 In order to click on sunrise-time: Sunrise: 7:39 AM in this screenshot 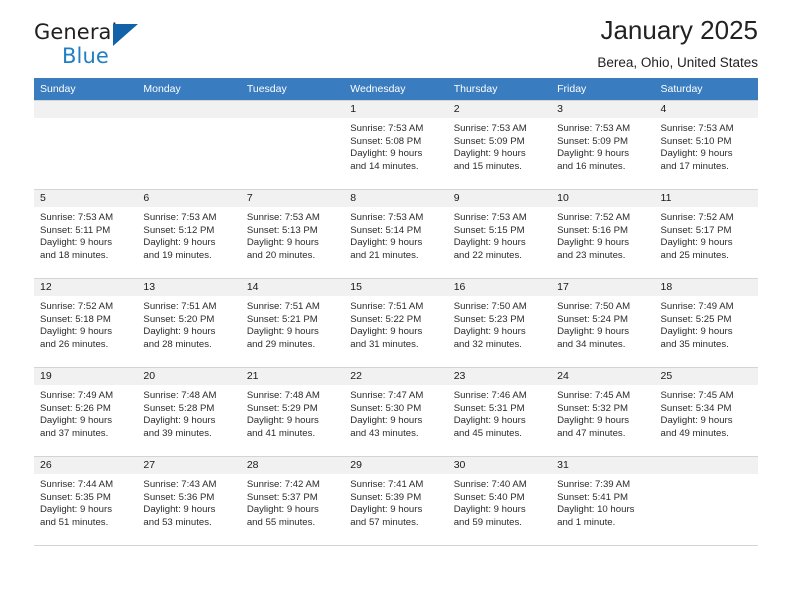, I will do `click(594, 484)`.